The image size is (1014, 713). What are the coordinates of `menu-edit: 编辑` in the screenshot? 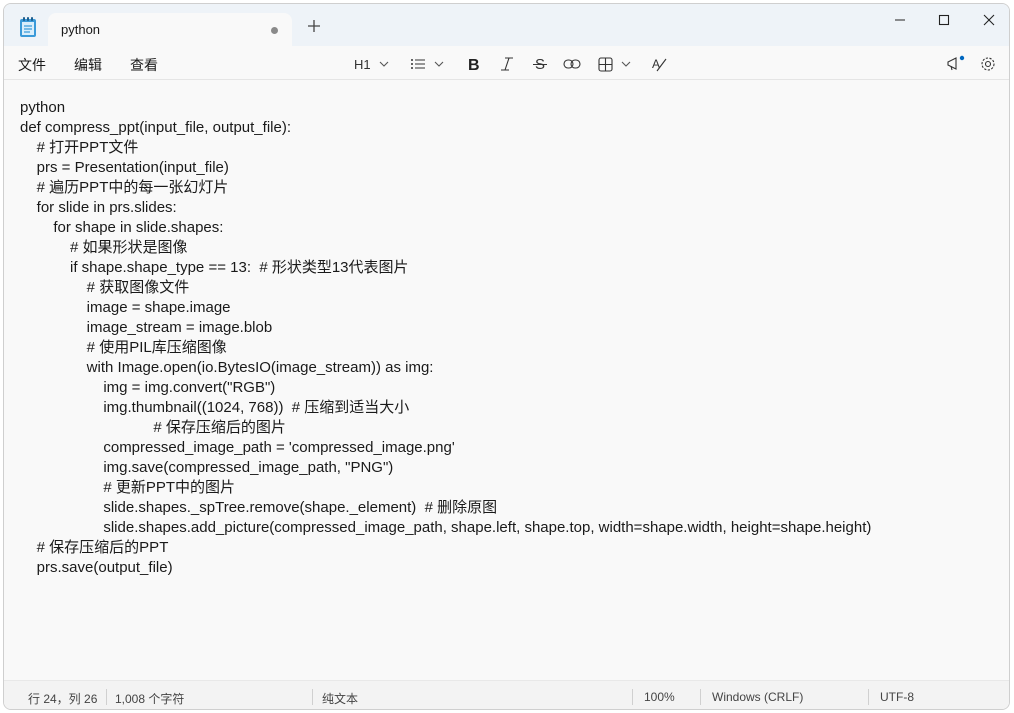 It's located at (88, 65).